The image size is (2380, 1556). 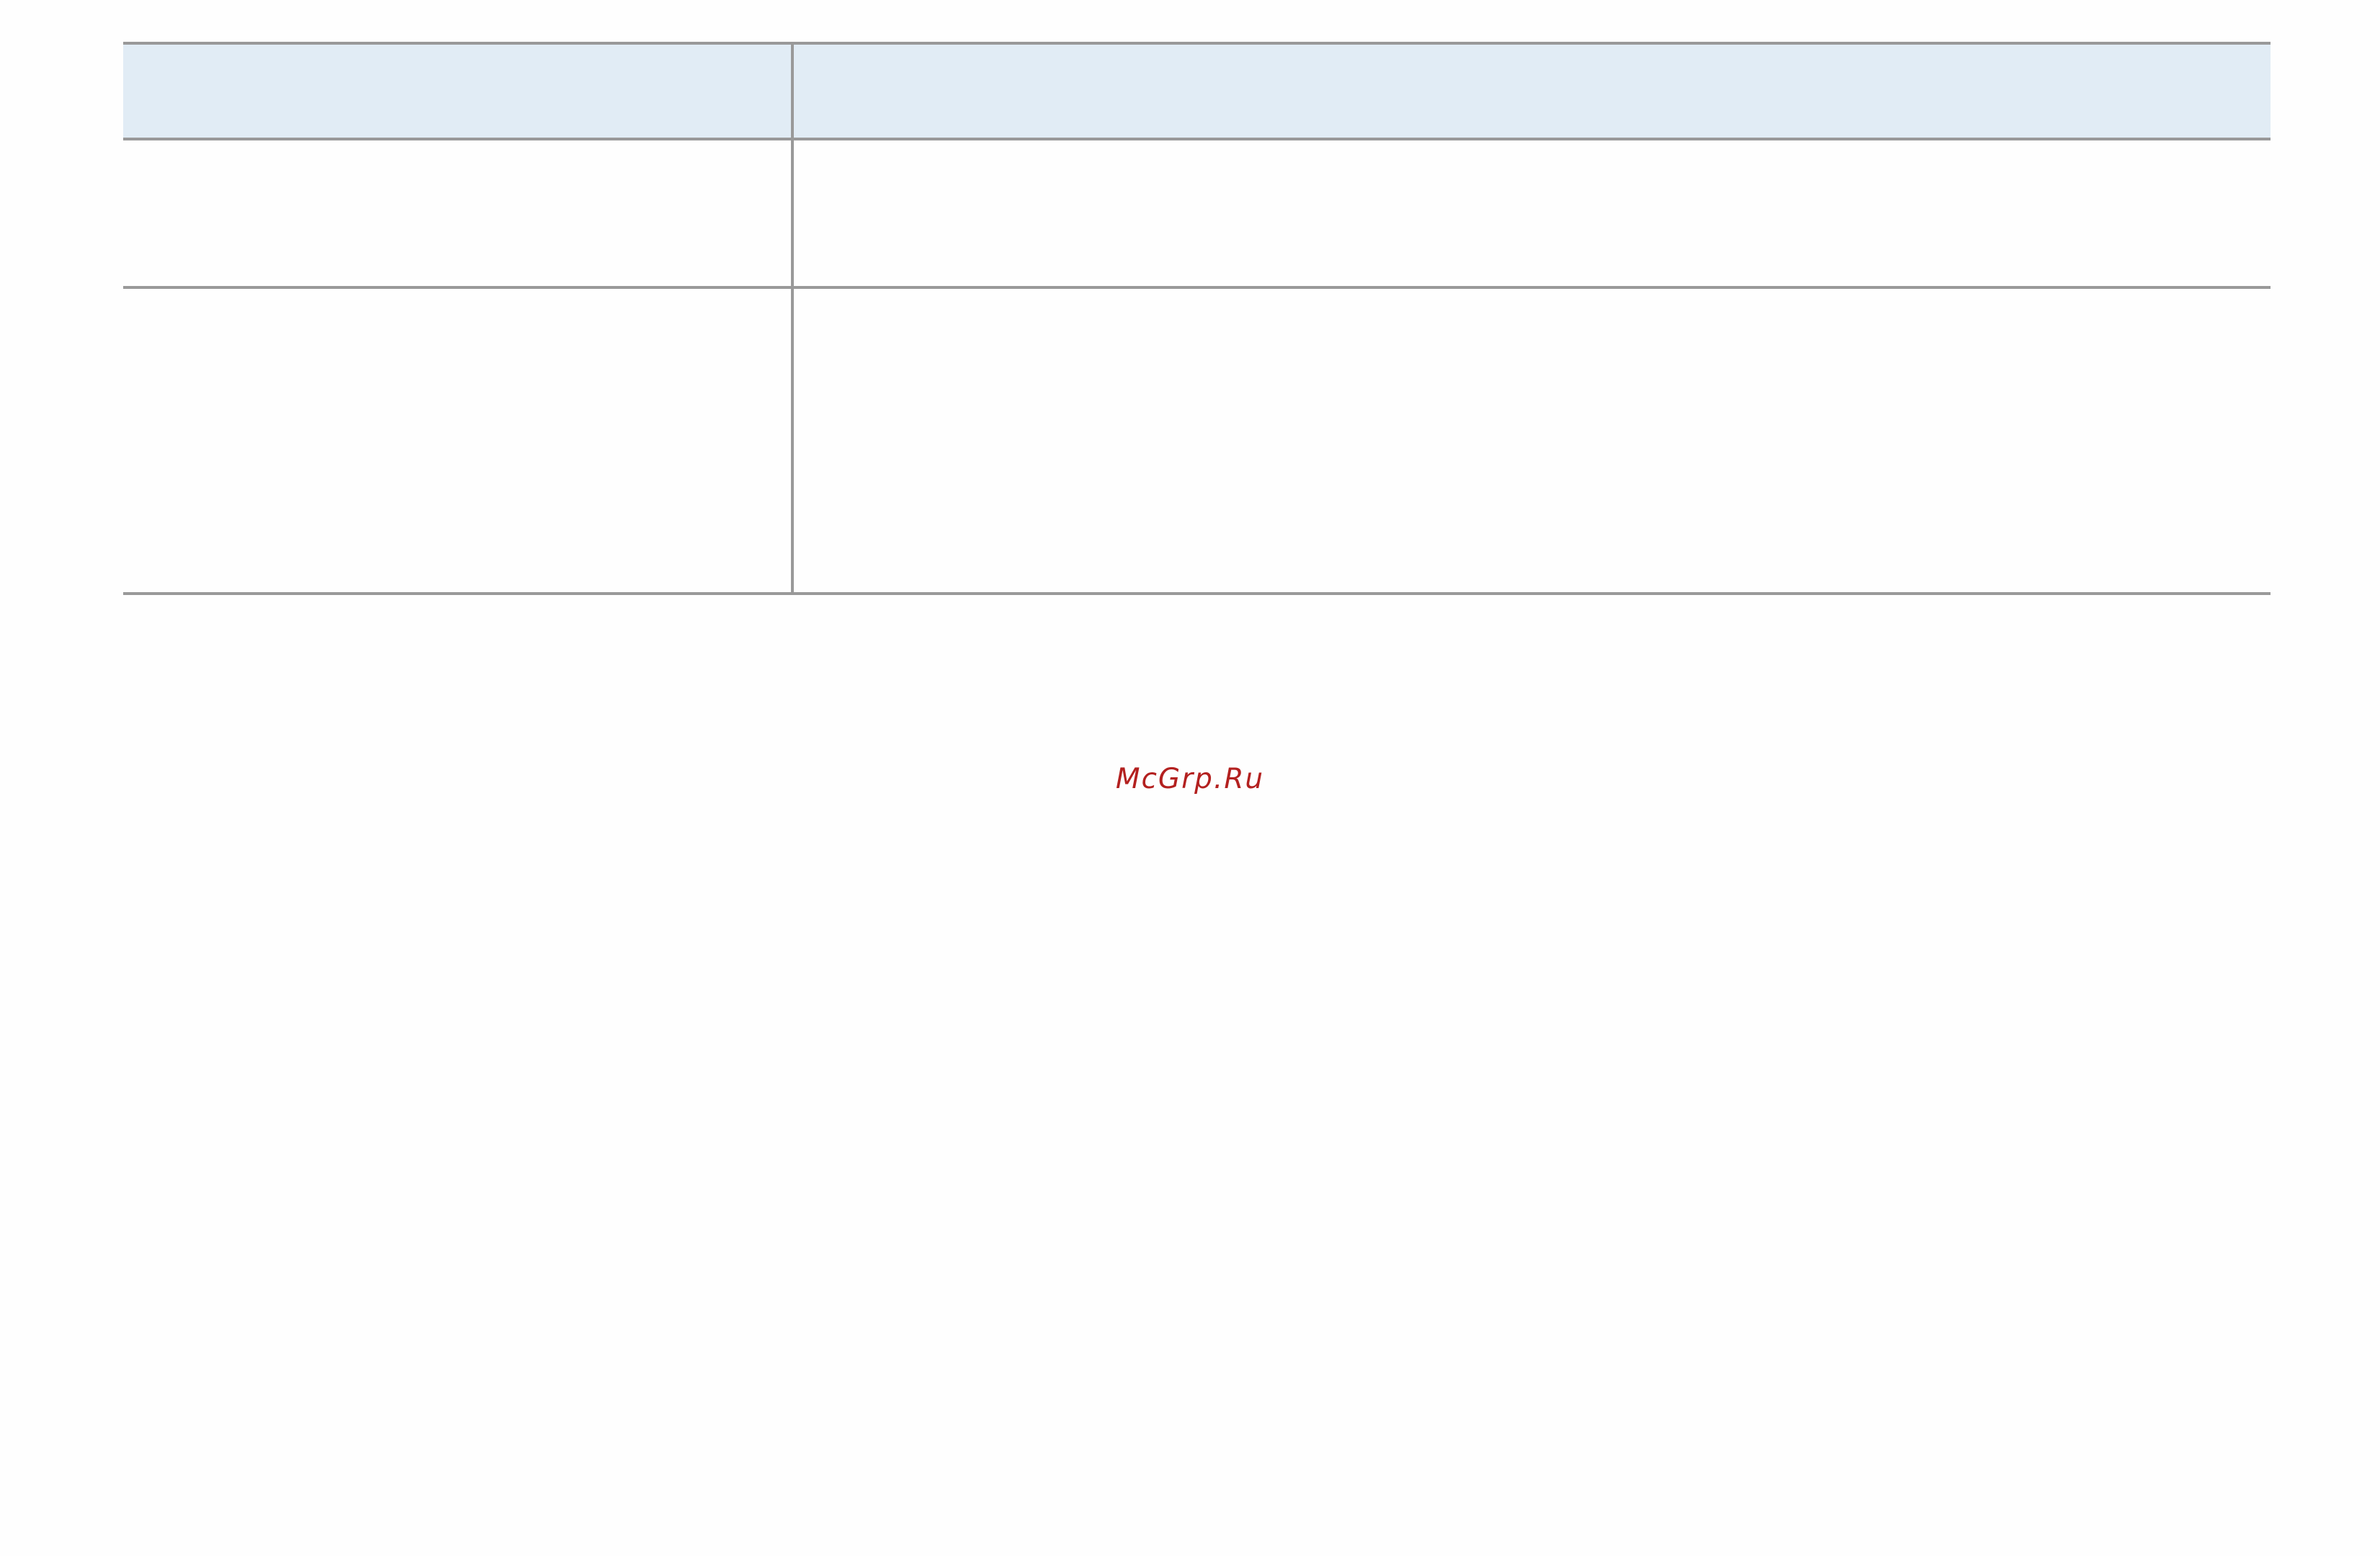 I want to click on watermark-text: McGrp.Ru, so click(x=1190, y=779).